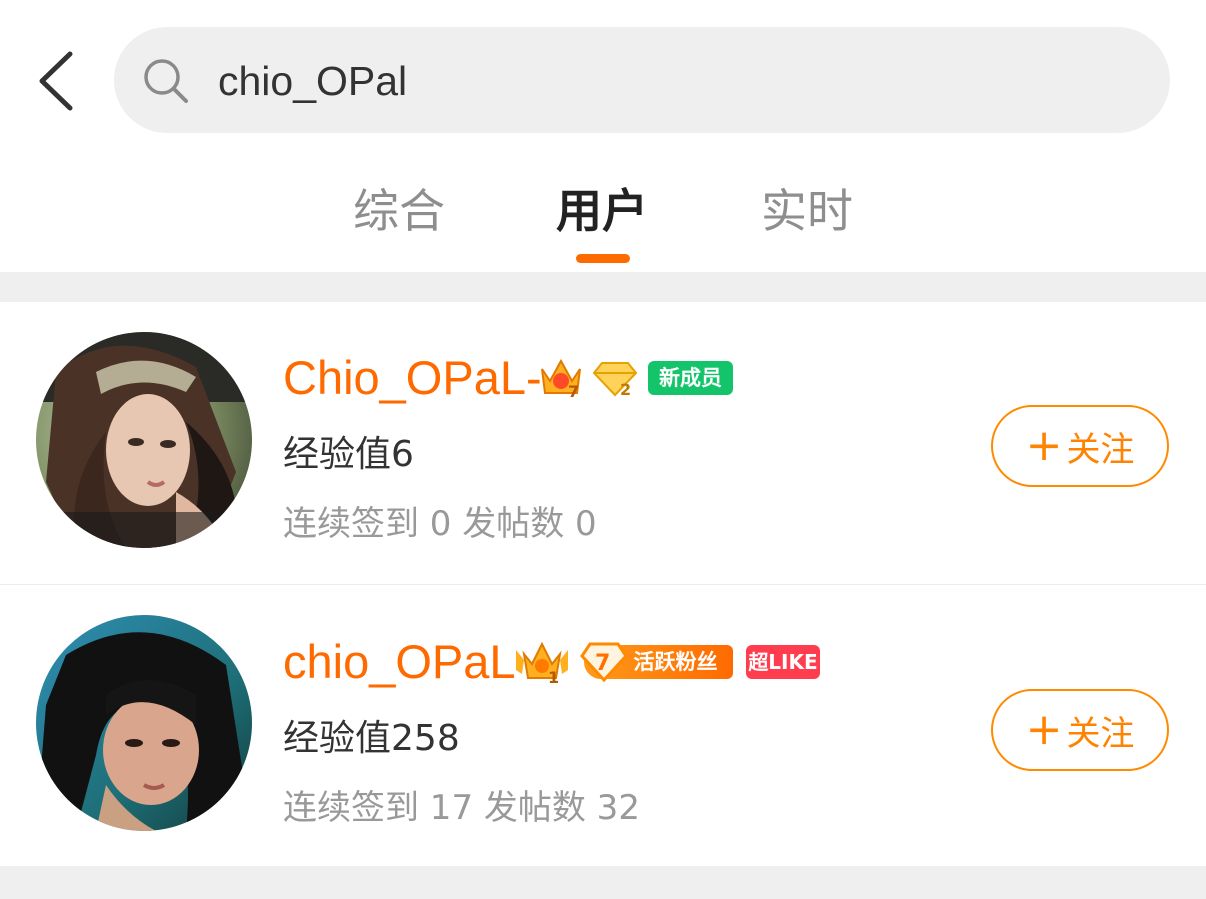 The width and height of the screenshot is (1206, 899). I want to click on crown-level-text: 7, so click(573, 390).